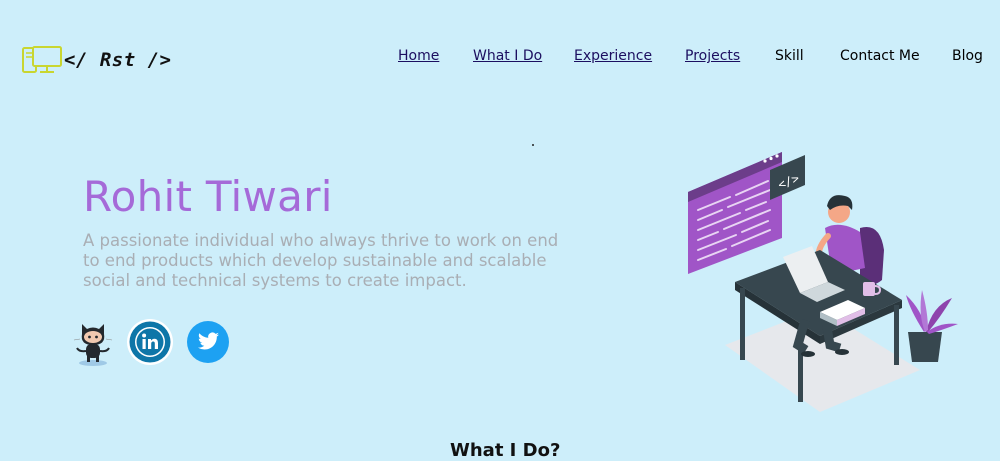  What do you see at coordinates (208, 196) in the screenshot?
I see `hero-name: Rohit Tiwari` at bounding box center [208, 196].